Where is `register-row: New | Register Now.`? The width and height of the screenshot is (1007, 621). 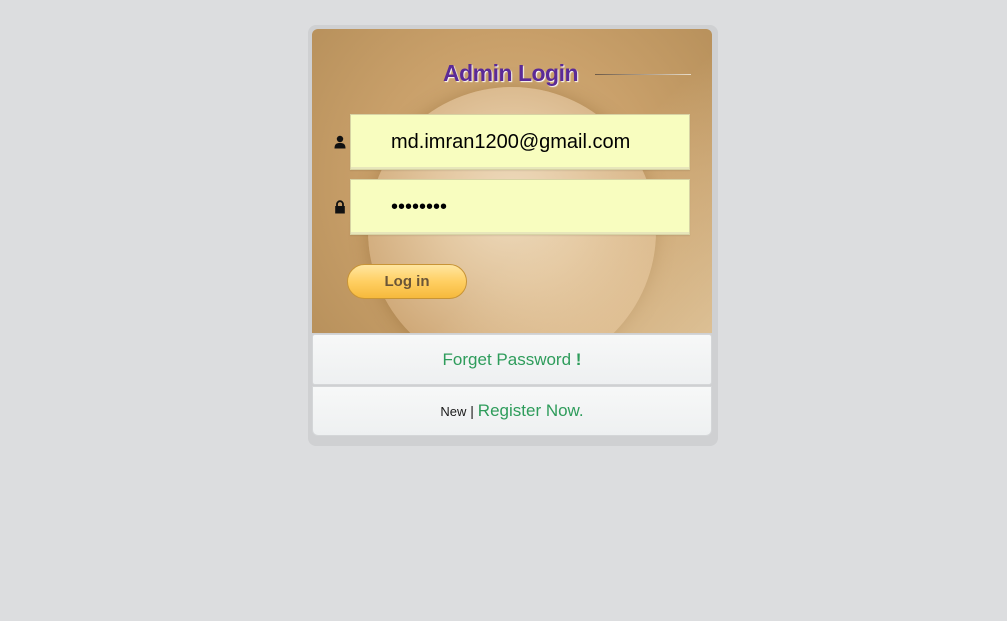
register-row: New | Register Now. is located at coordinates (512, 411).